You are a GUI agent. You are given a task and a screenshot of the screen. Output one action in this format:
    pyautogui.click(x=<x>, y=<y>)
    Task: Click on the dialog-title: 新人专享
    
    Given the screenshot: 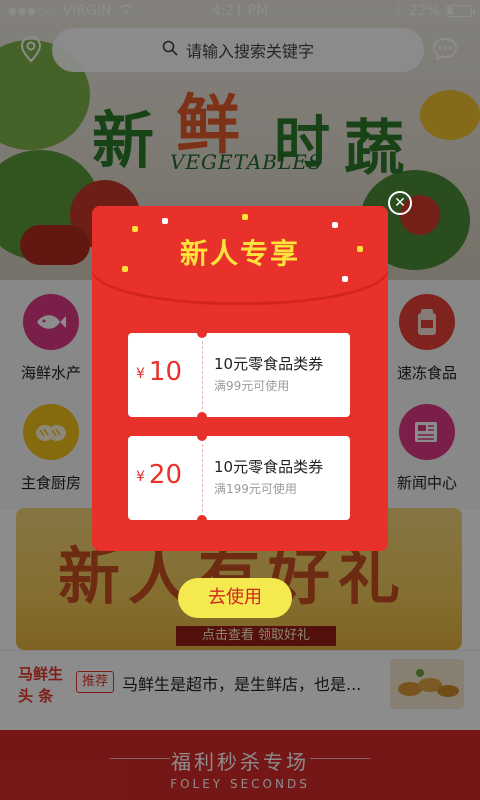 What is the action you would take?
    pyautogui.click(x=239, y=253)
    